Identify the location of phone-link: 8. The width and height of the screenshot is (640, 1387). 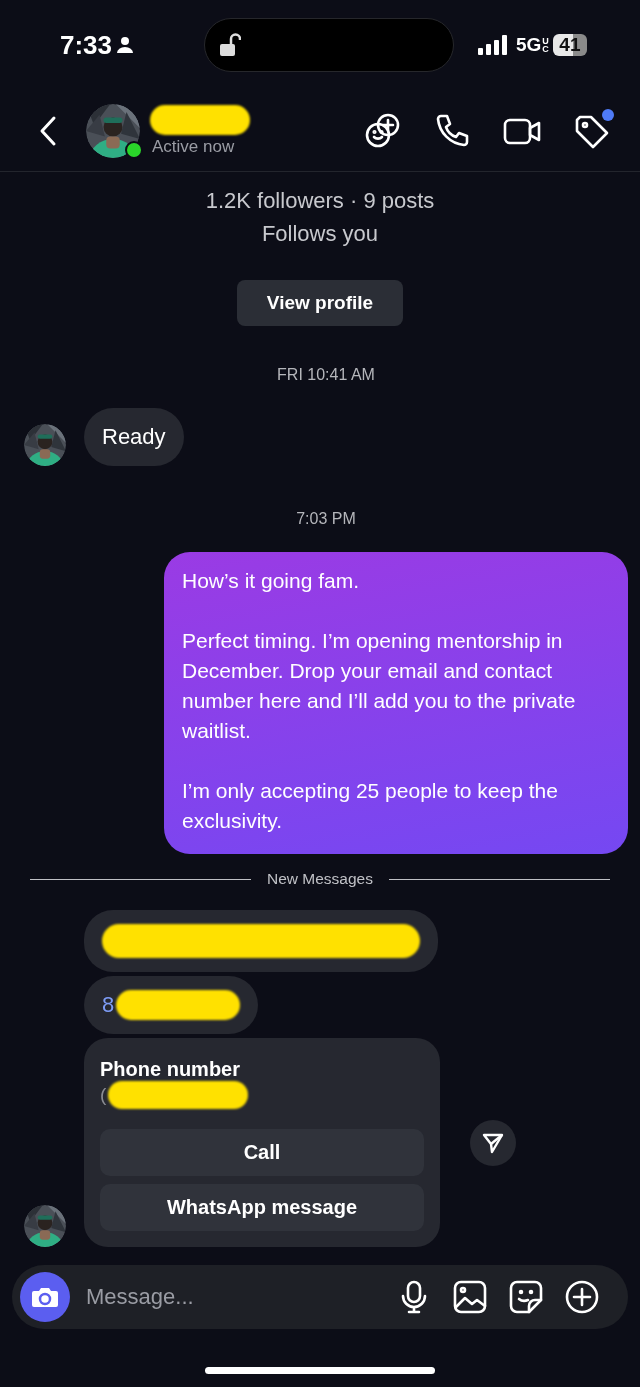
(108, 1005).